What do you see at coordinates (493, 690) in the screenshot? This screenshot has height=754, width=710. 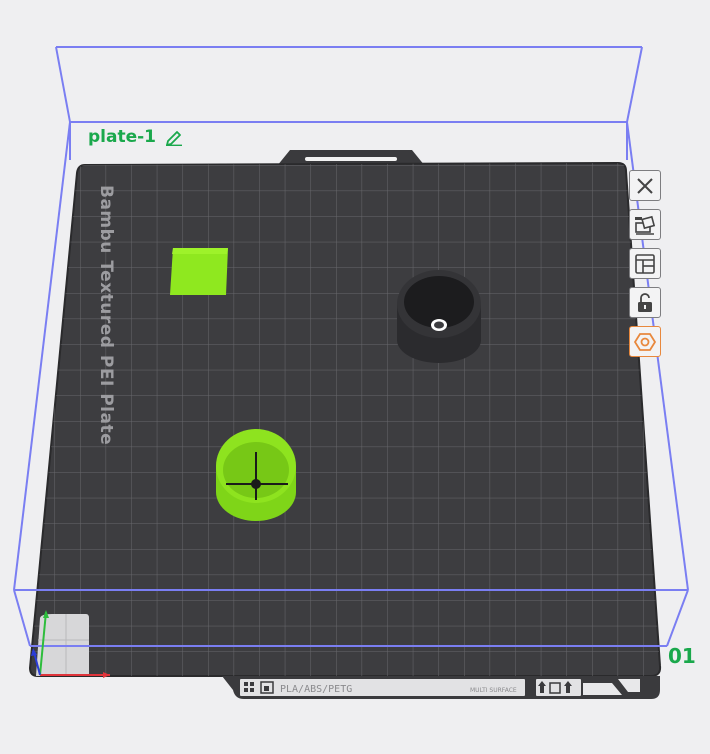 I see `footer-small-text: MULTI SURFACE` at bounding box center [493, 690].